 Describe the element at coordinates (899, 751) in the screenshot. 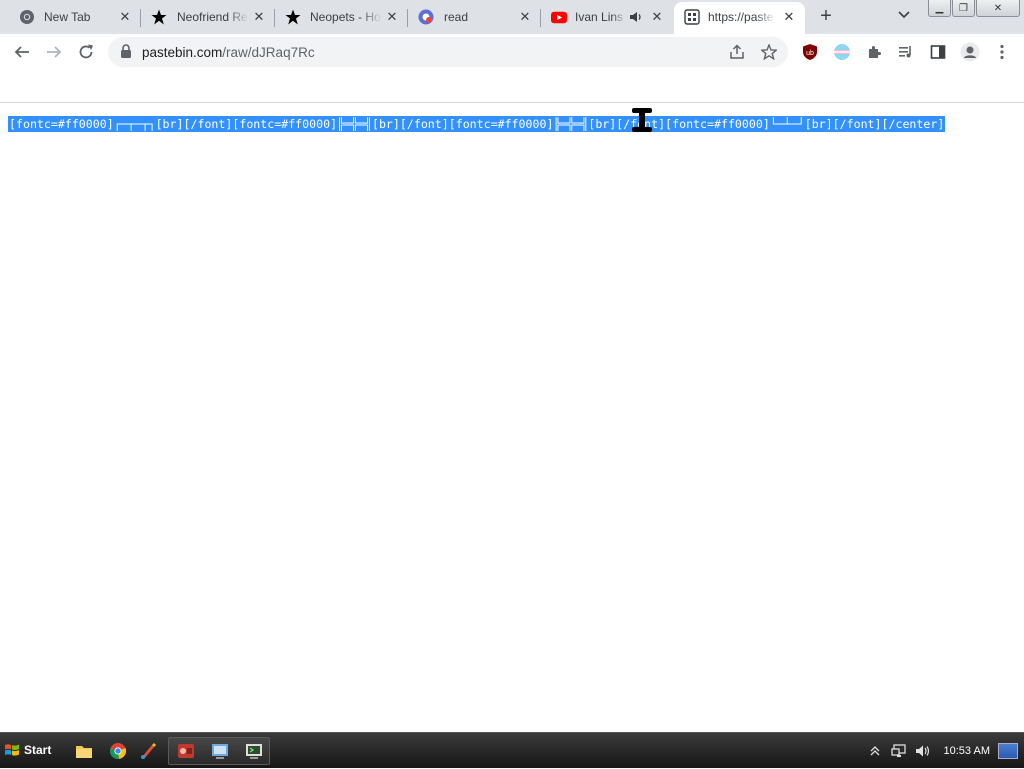

I see `network-icon` at that location.